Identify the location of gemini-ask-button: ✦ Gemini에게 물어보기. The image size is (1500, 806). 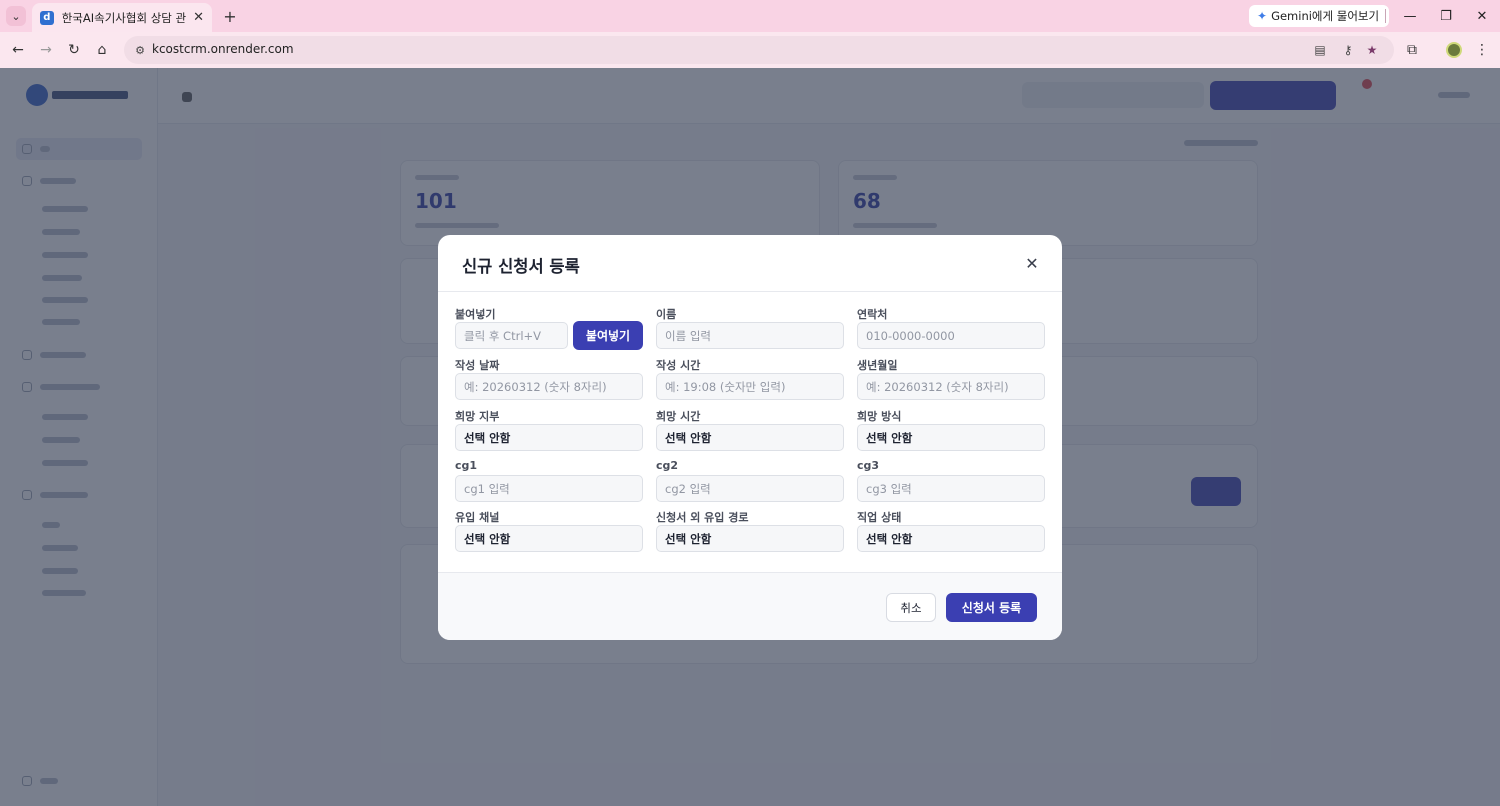
(1319, 16).